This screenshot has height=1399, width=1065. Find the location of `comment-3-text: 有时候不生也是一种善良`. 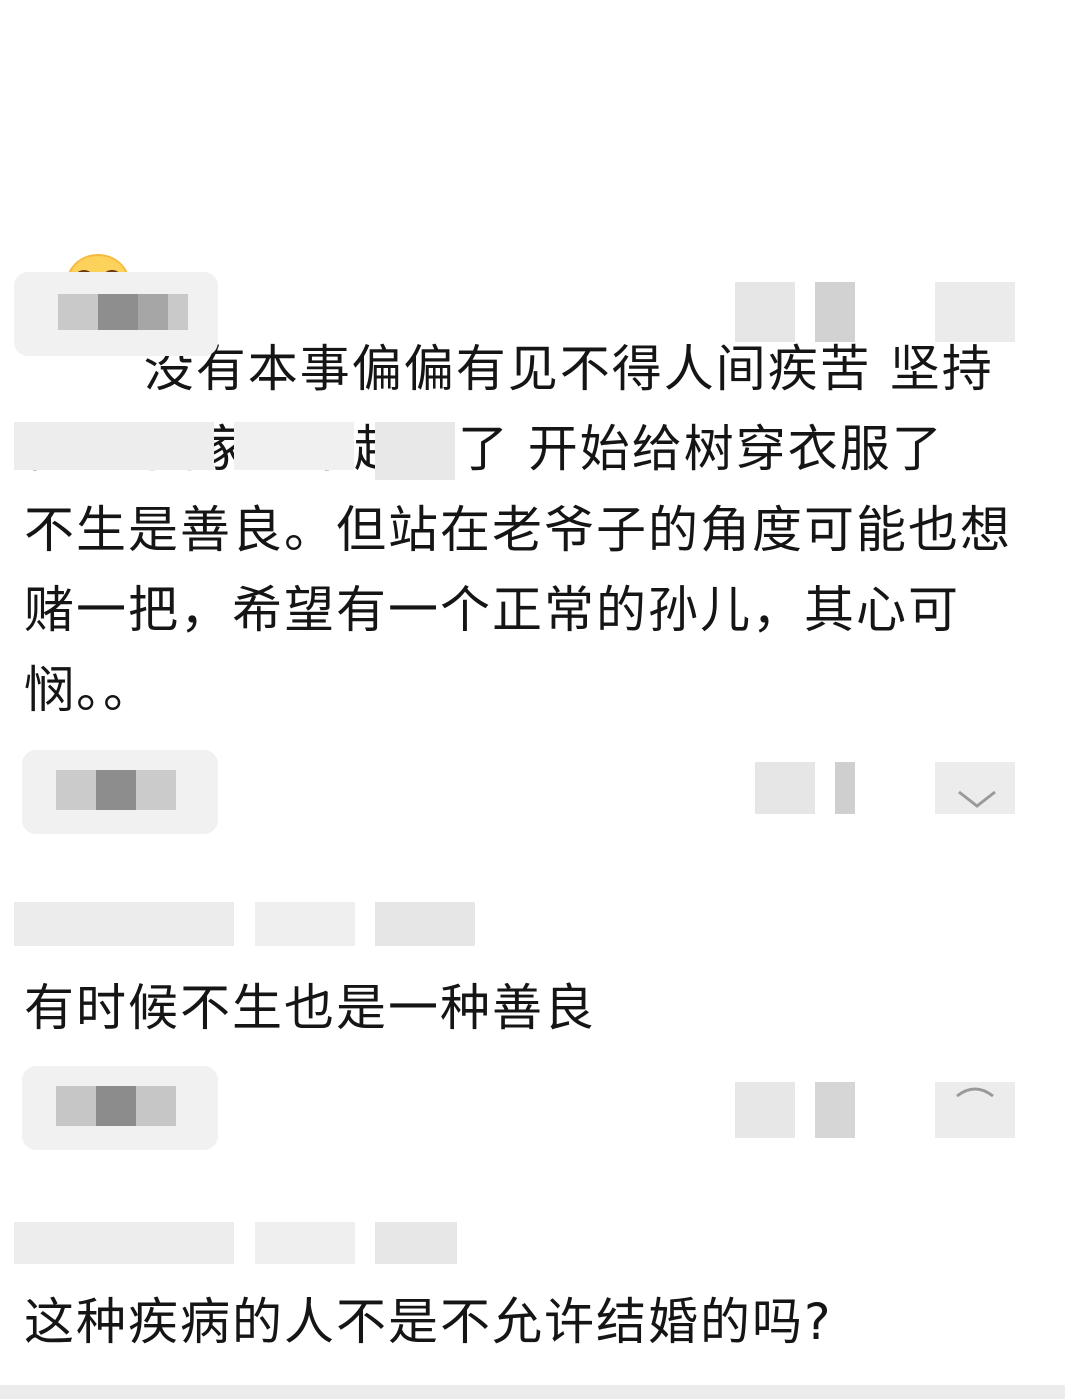

comment-3-text: 有时候不生也是一种善良 is located at coordinates (310, 1008).